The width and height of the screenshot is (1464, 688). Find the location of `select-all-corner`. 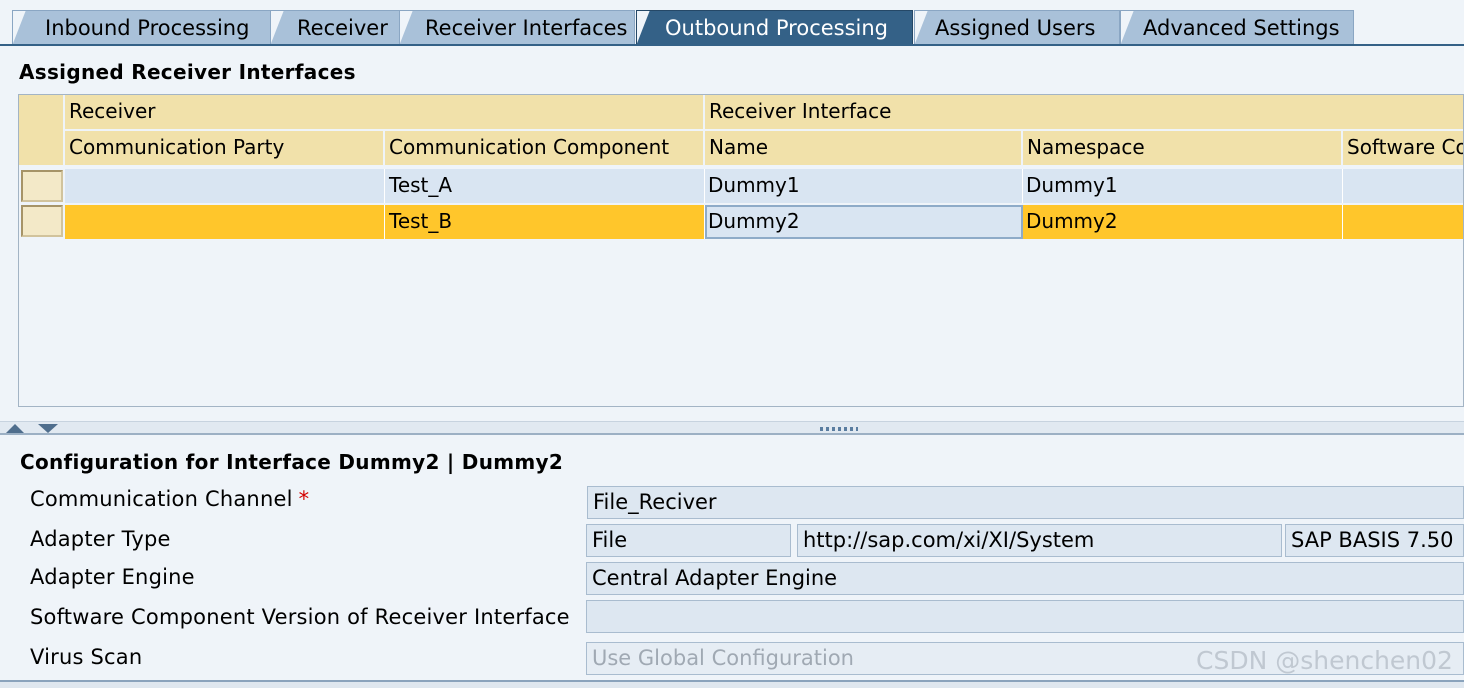

select-all-corner is located at coordinates (42, 131).